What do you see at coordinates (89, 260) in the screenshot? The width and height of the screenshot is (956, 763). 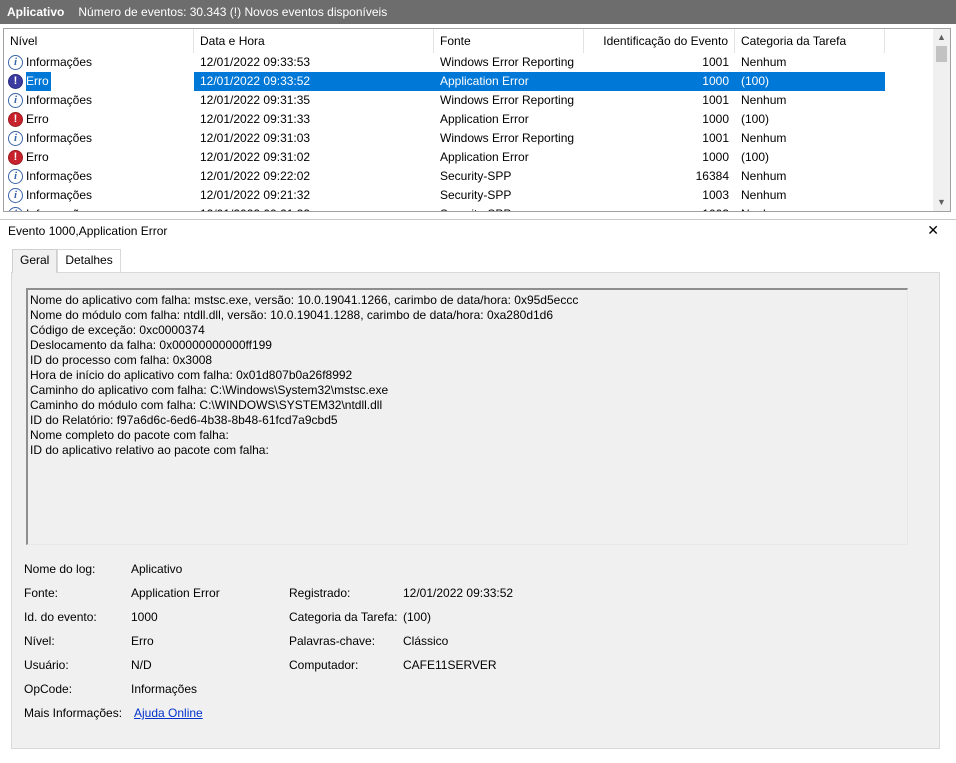 I see `tab-details: Detalhes` at bounding box center [89, 260].